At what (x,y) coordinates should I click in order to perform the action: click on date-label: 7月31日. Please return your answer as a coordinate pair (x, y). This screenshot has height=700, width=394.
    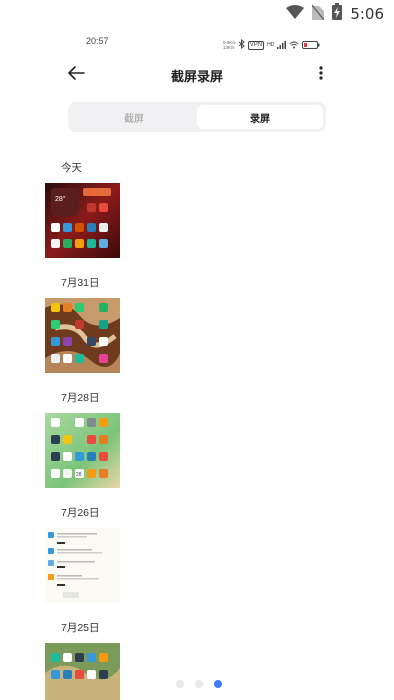
    Looking at the image, I should click on (80, 283).